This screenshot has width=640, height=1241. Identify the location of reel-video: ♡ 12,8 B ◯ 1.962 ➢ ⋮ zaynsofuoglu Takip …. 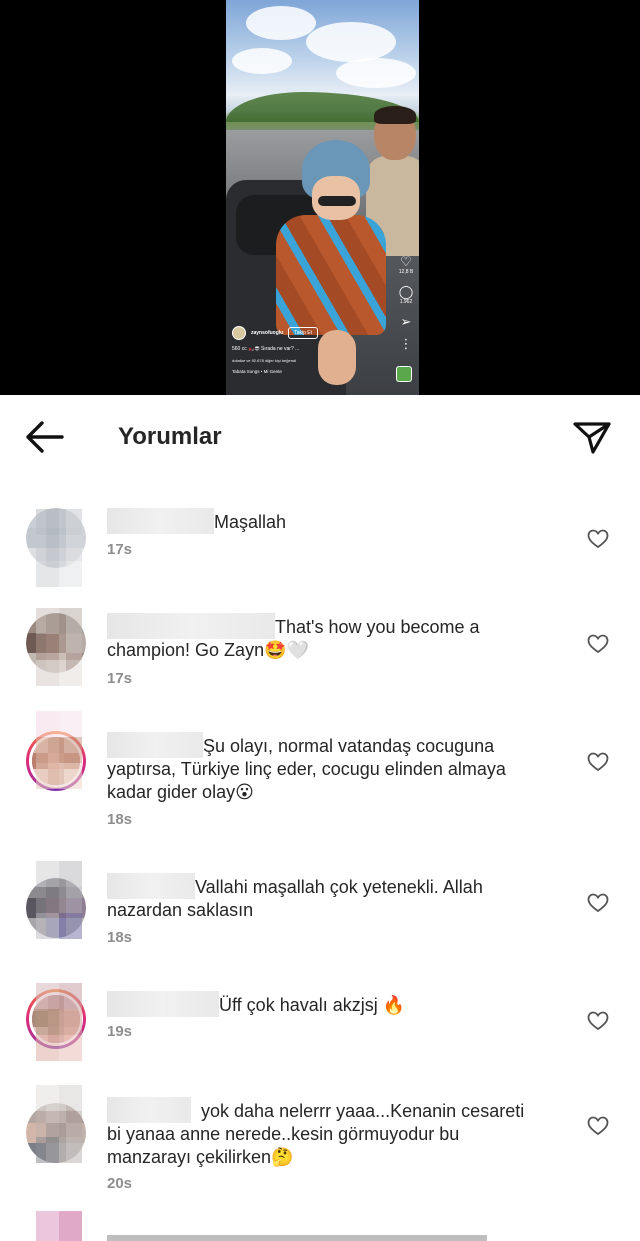
(322, 197).